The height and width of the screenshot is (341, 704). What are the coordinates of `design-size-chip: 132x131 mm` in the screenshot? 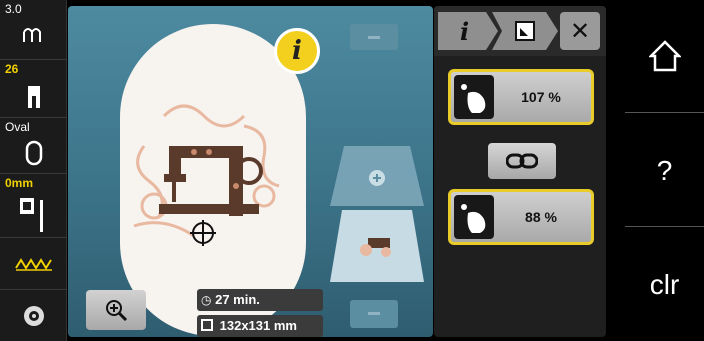 It's located at (260, 326).